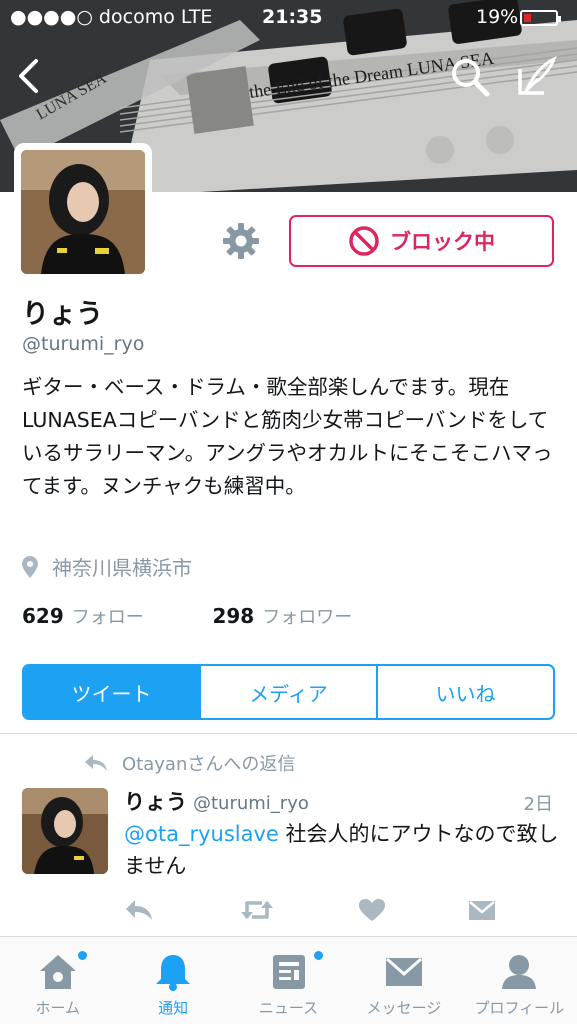 Image resolution: width=577 pixels, height=1024 pixels. What do you see at coordinates (155, 802) in the screenshot?
I see `tweet-author-name: りょう` at bounding box center [155, 802].